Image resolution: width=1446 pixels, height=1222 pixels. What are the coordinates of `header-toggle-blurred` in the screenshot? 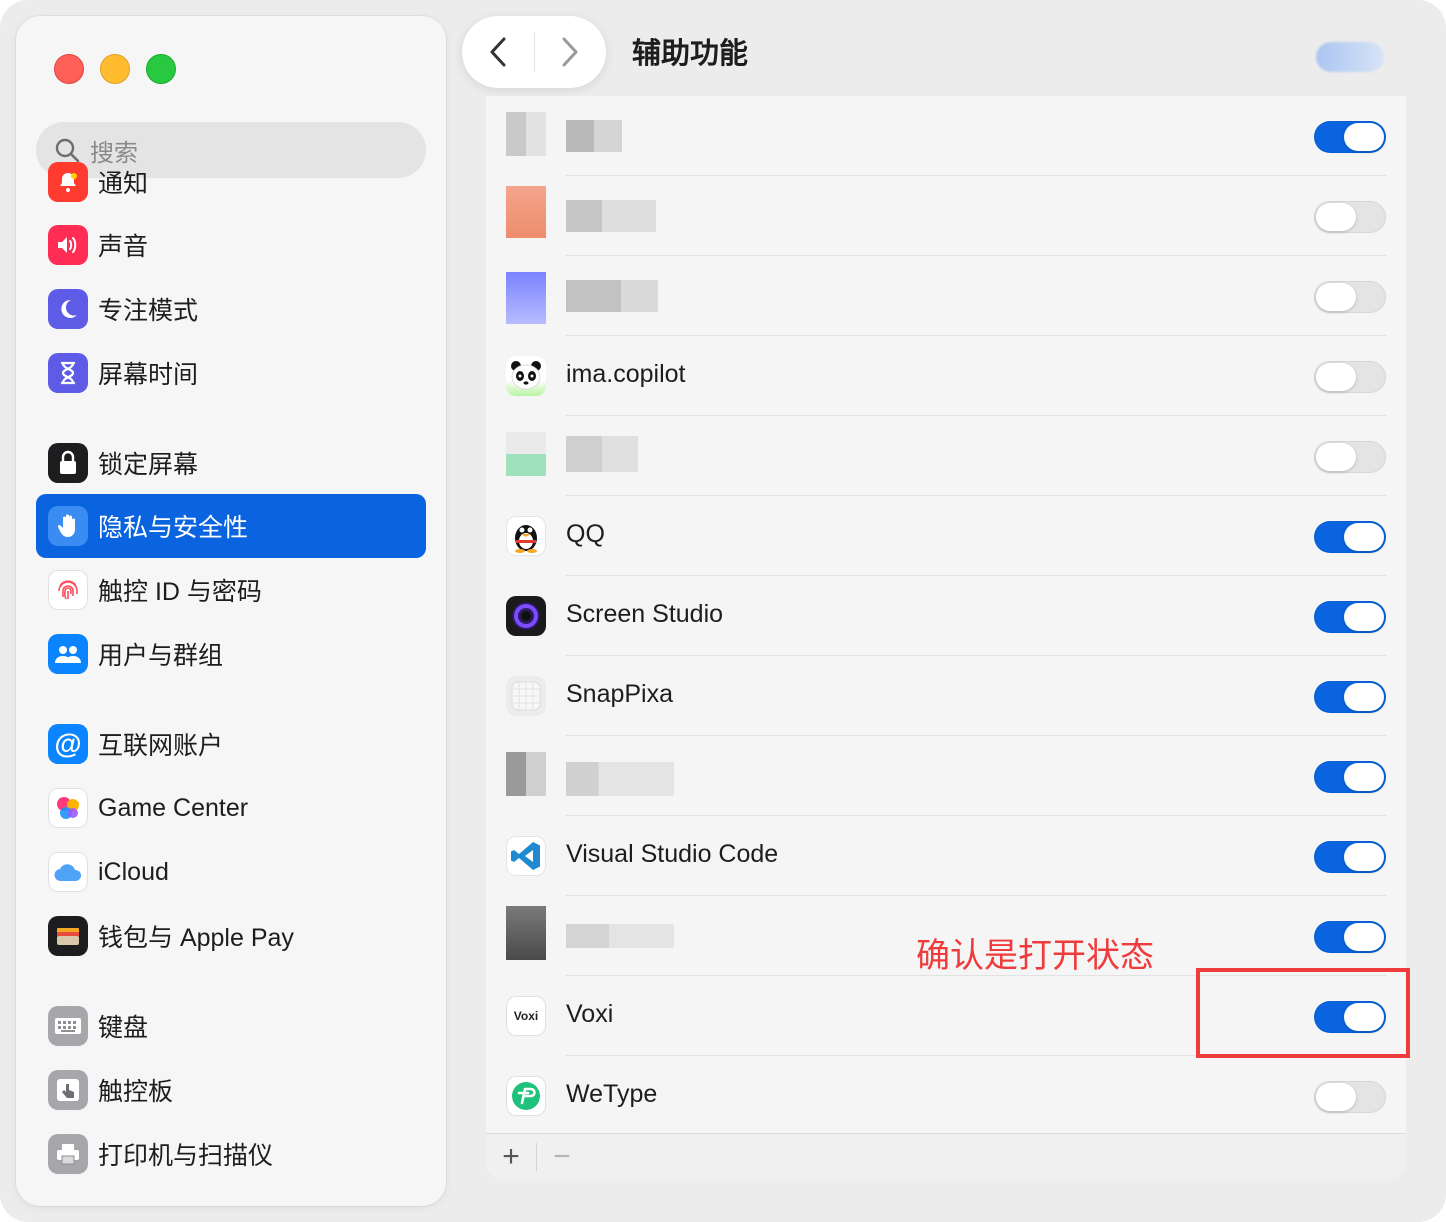 It's located at (1350, 57).